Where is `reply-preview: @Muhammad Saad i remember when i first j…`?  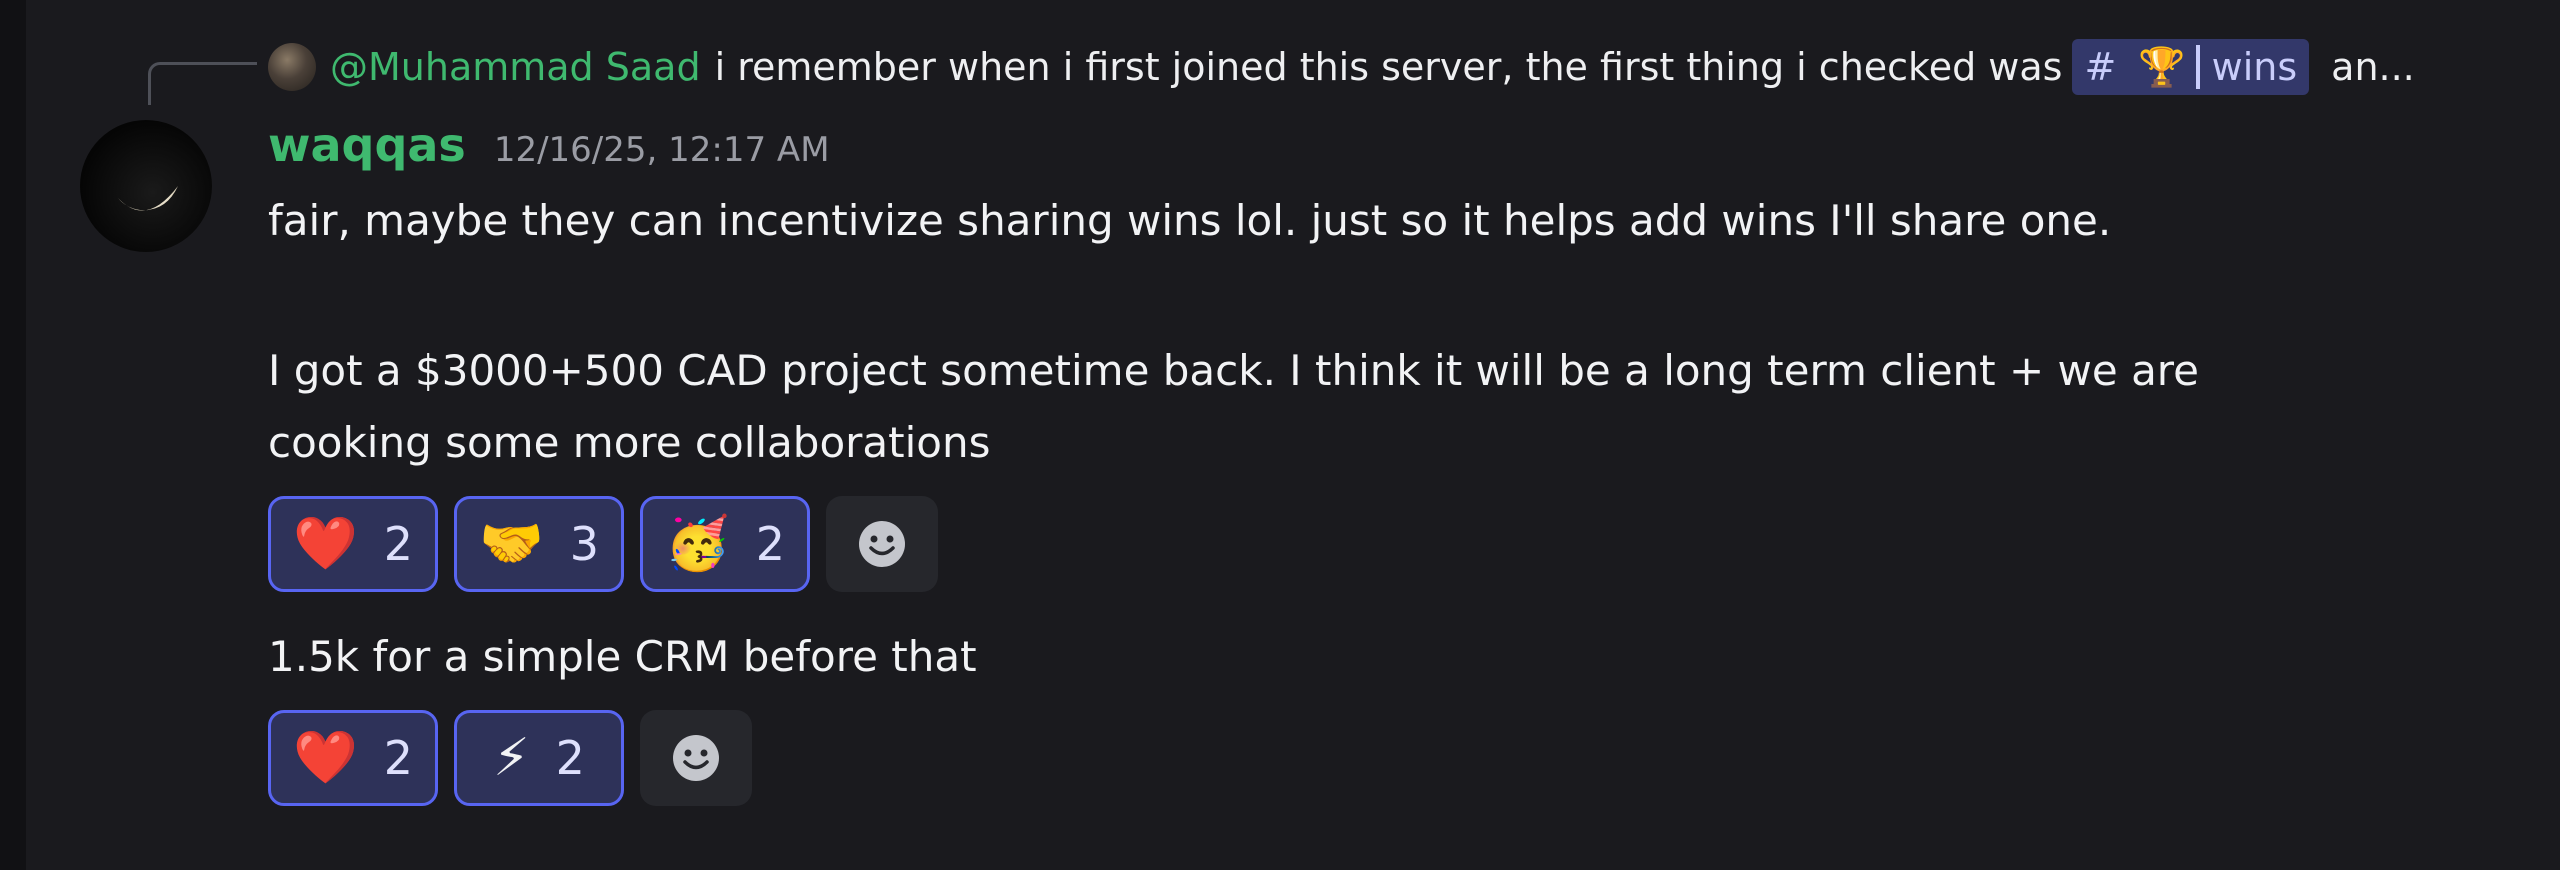
reply-preview: @Muhammad Saad i remember when i first j… is located at coordinates (1393, 67).